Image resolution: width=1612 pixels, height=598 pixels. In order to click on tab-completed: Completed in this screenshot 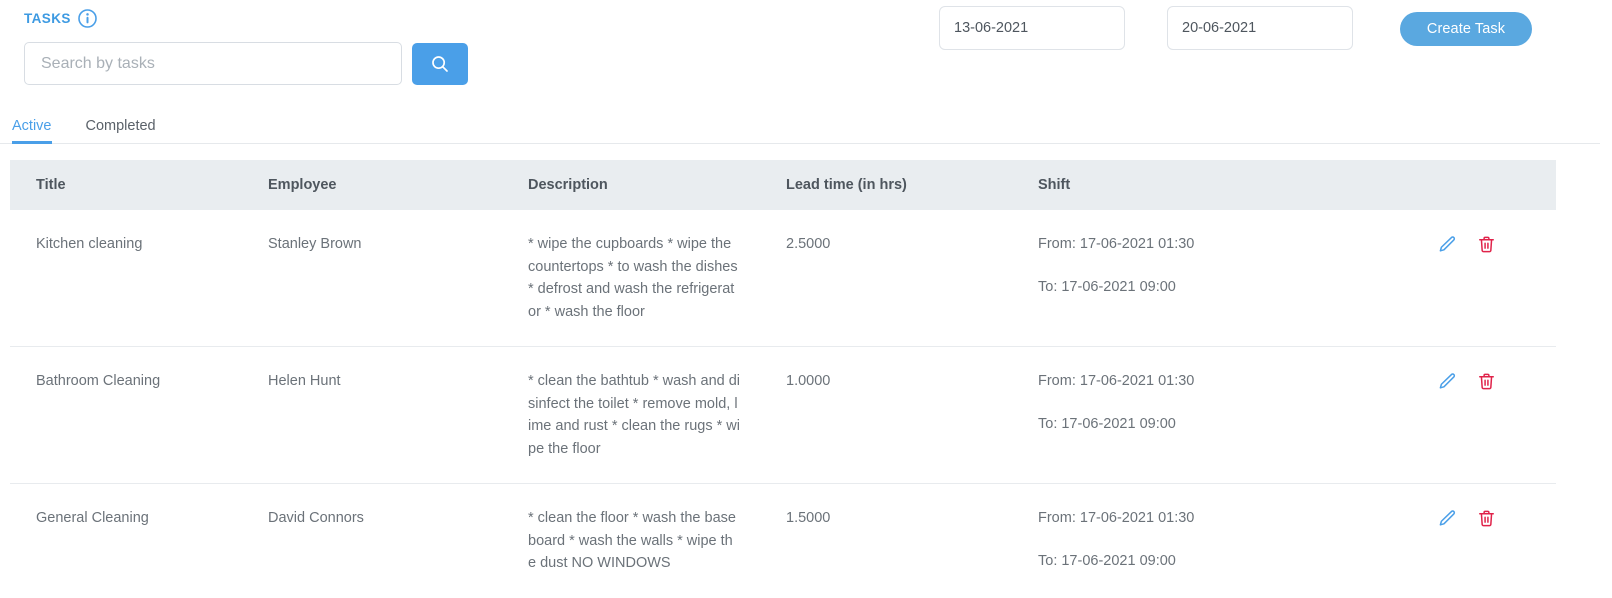, I will do `click(127, 130)`.